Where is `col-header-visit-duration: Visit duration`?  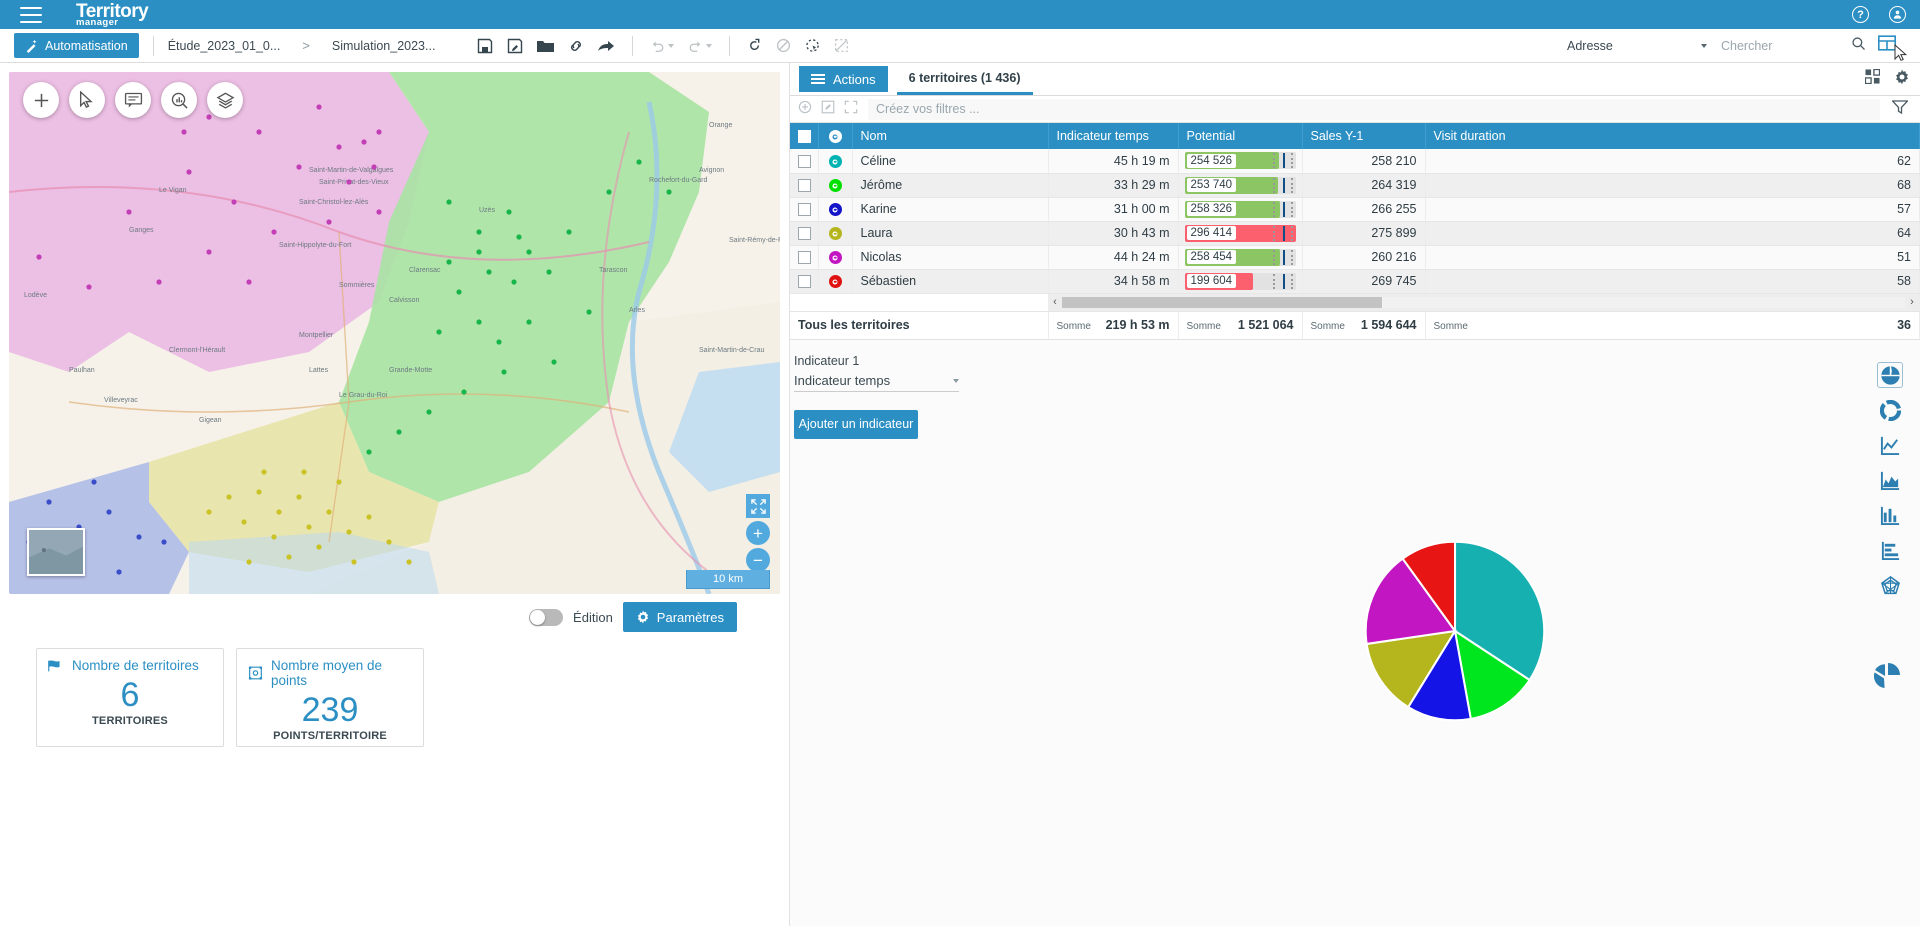 col-header-visit-duration: Visit duration is located at coordinates (1672, 136).